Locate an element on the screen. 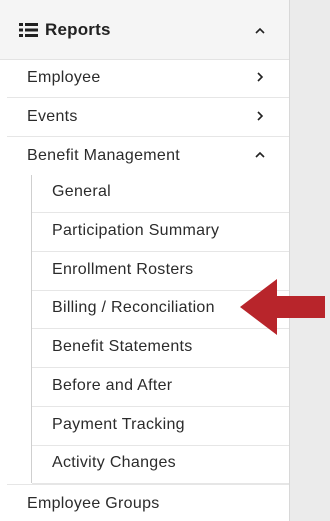 This screenshot has width=330, height=521. menu-item-benefit-management: Benefit Management is located at coordinates (148, 156).